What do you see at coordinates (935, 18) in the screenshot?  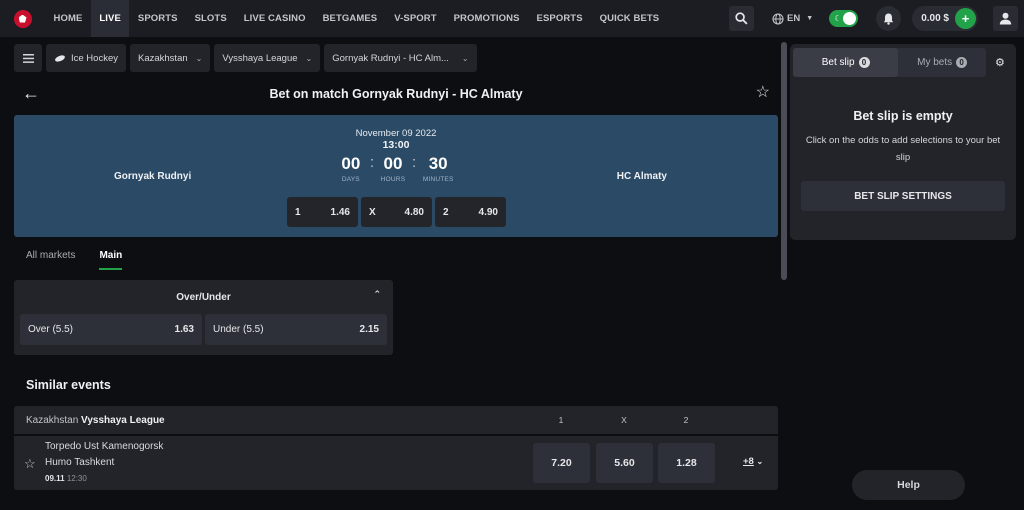 I see `balance-amount: 0.00 $` at bounding box center [935, 18].